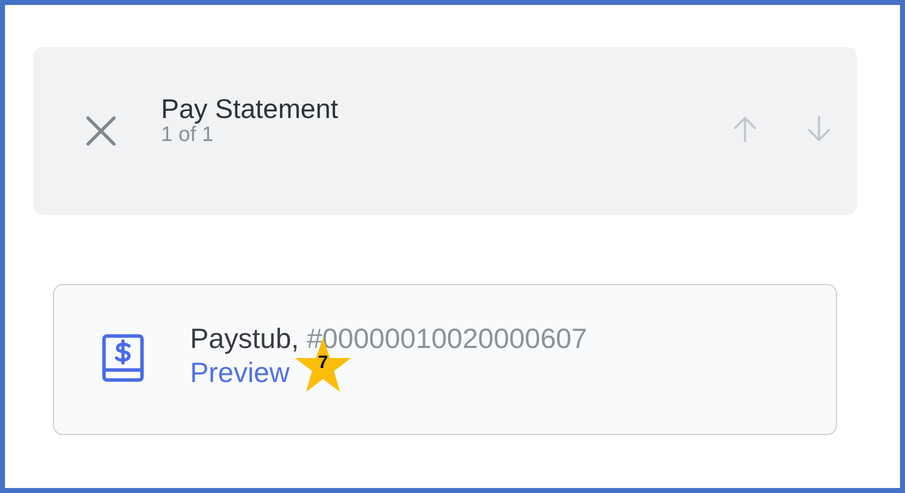  I want to click on close-icon, so click(101, 131).